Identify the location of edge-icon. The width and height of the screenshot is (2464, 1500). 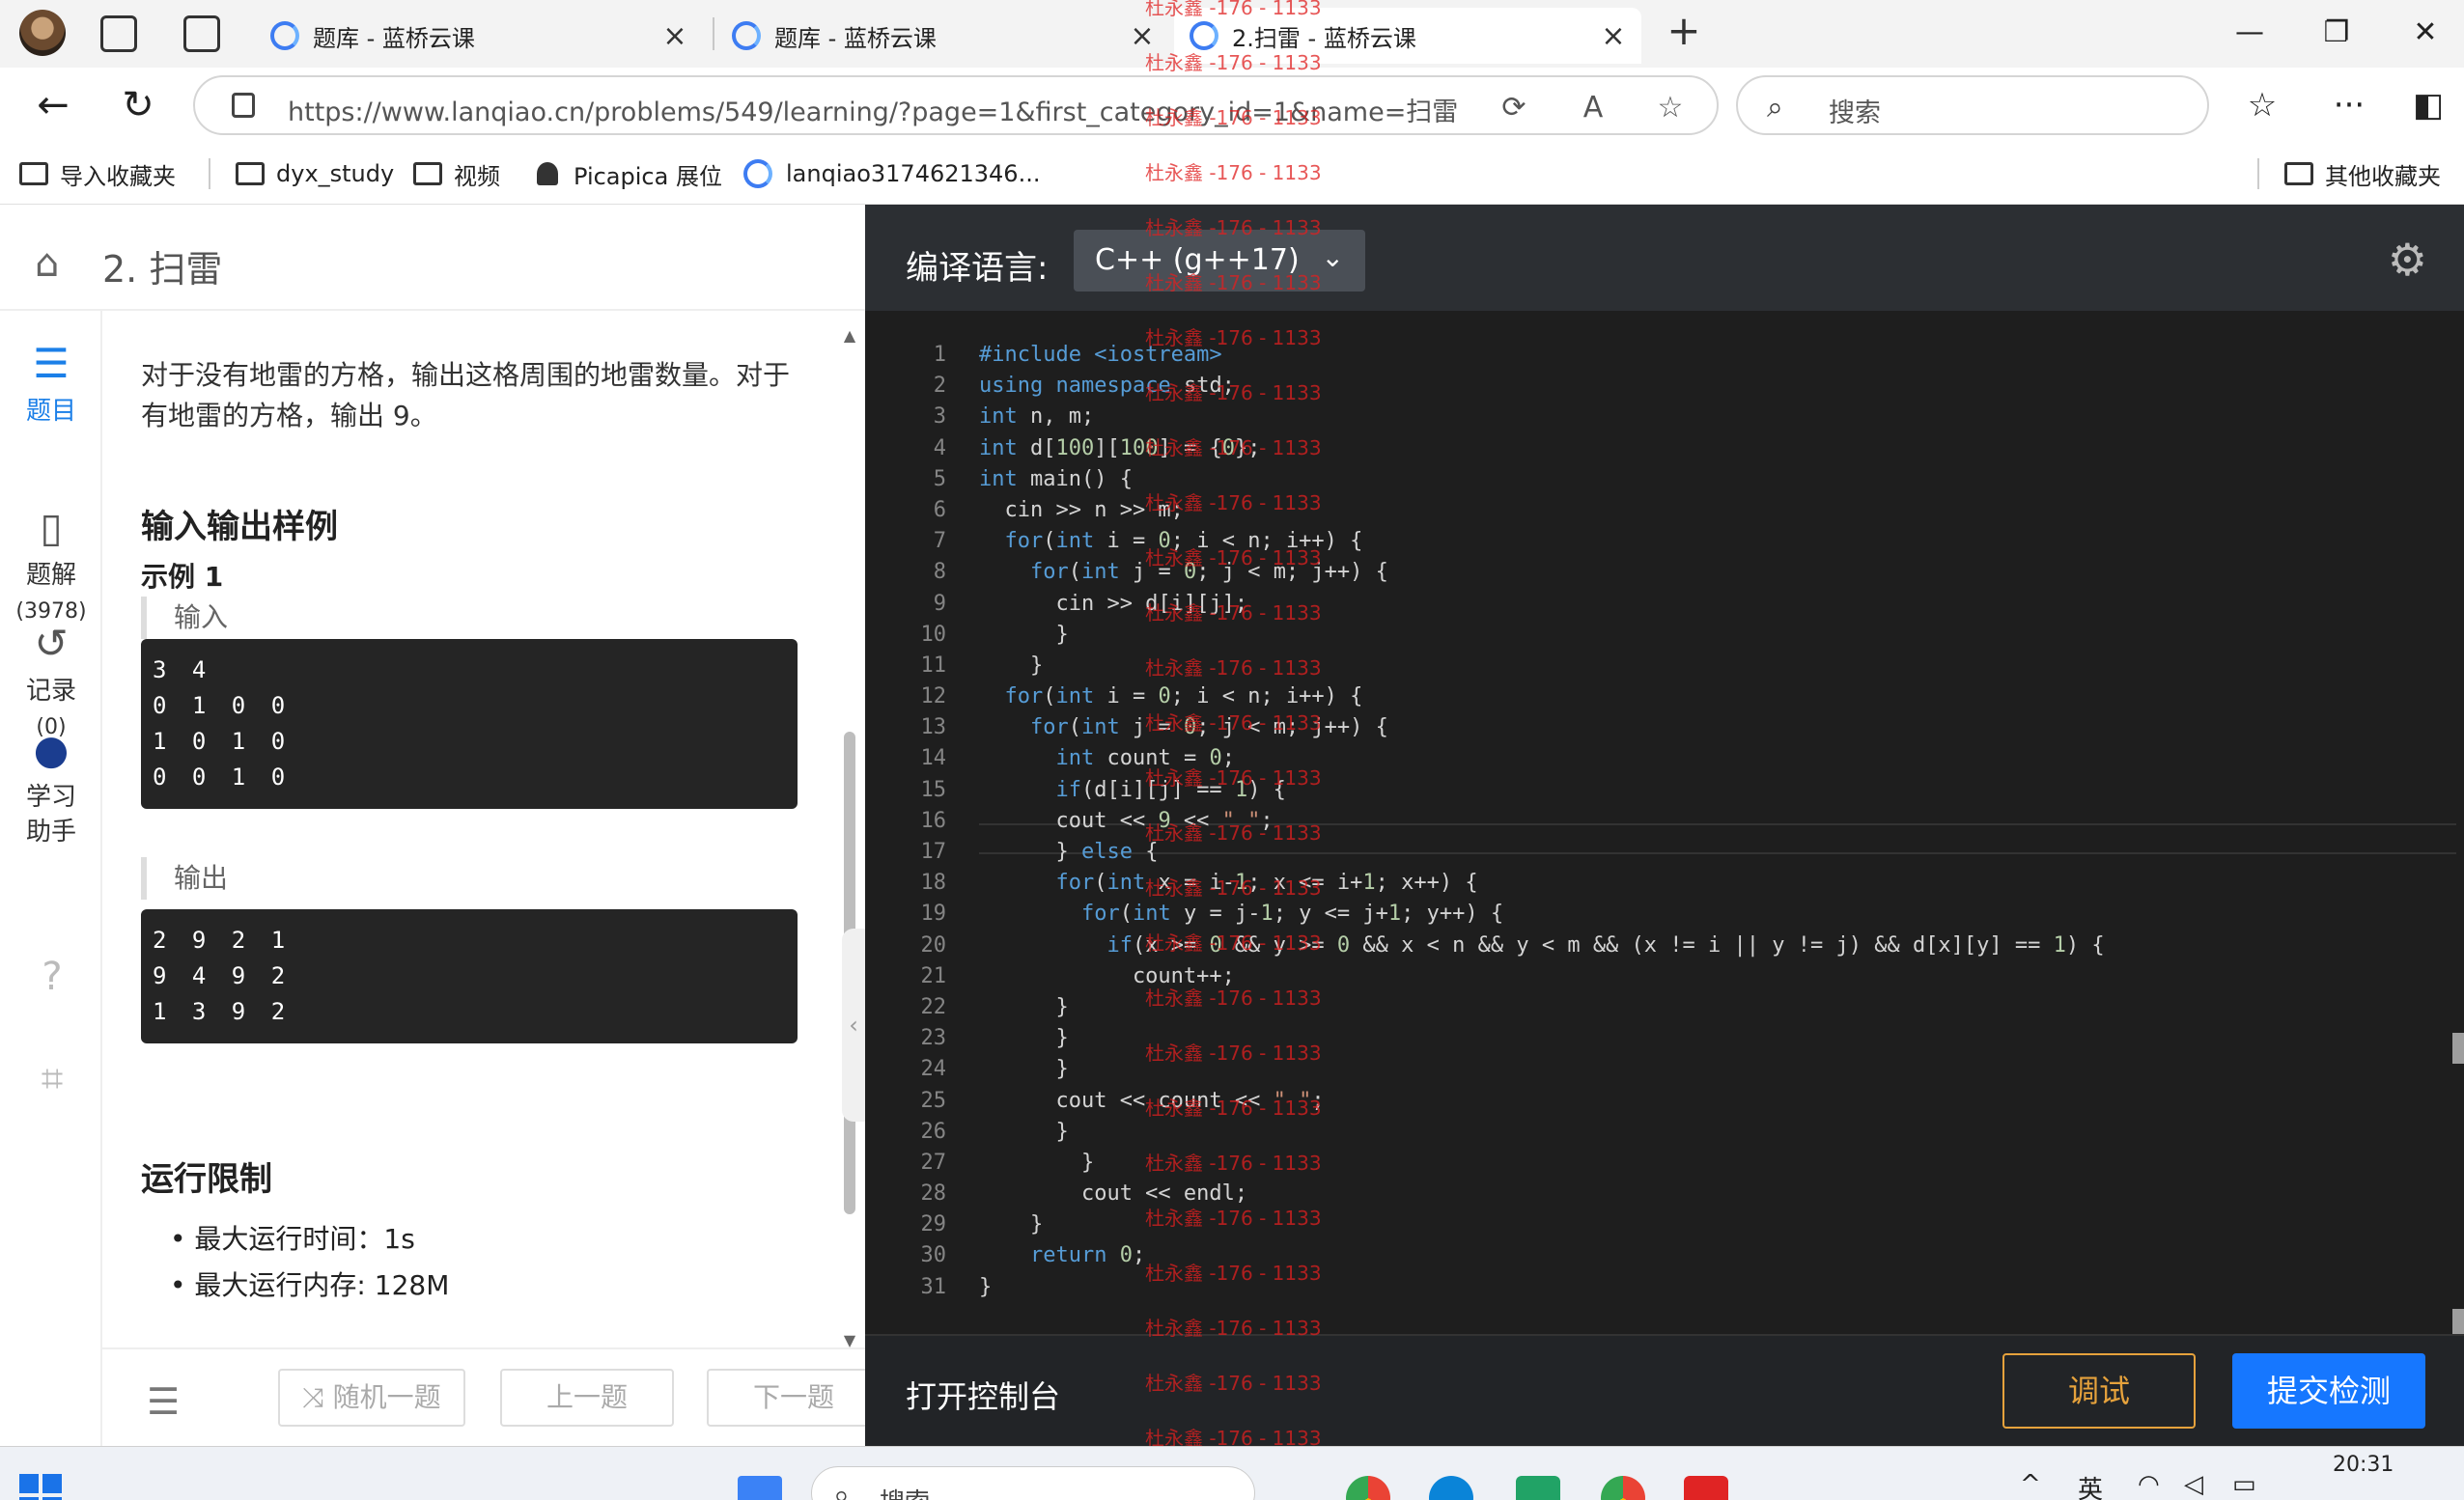
(1451, 1488).